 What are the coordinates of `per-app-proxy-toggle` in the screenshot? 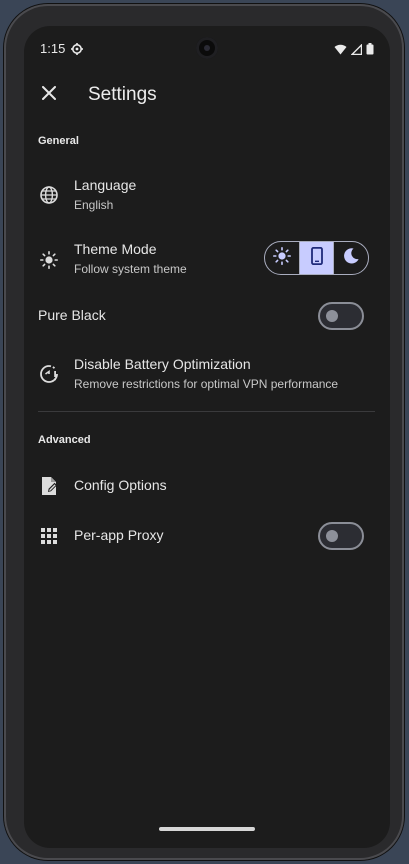 It's located at (341, 536).